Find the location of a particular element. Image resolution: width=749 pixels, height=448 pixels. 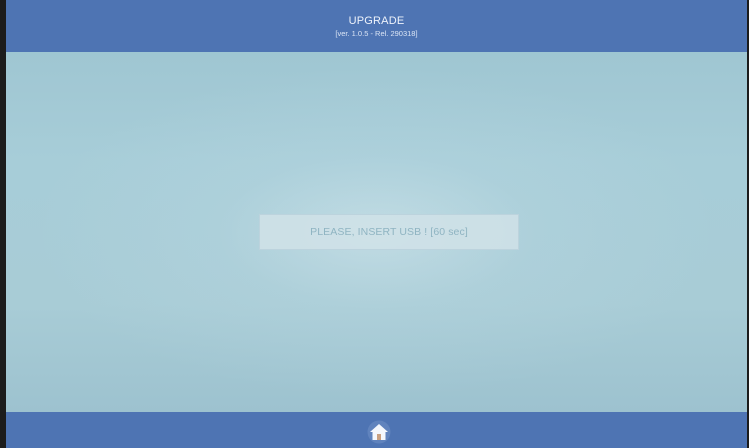

footer-bar is located at coordinates (376, 430).